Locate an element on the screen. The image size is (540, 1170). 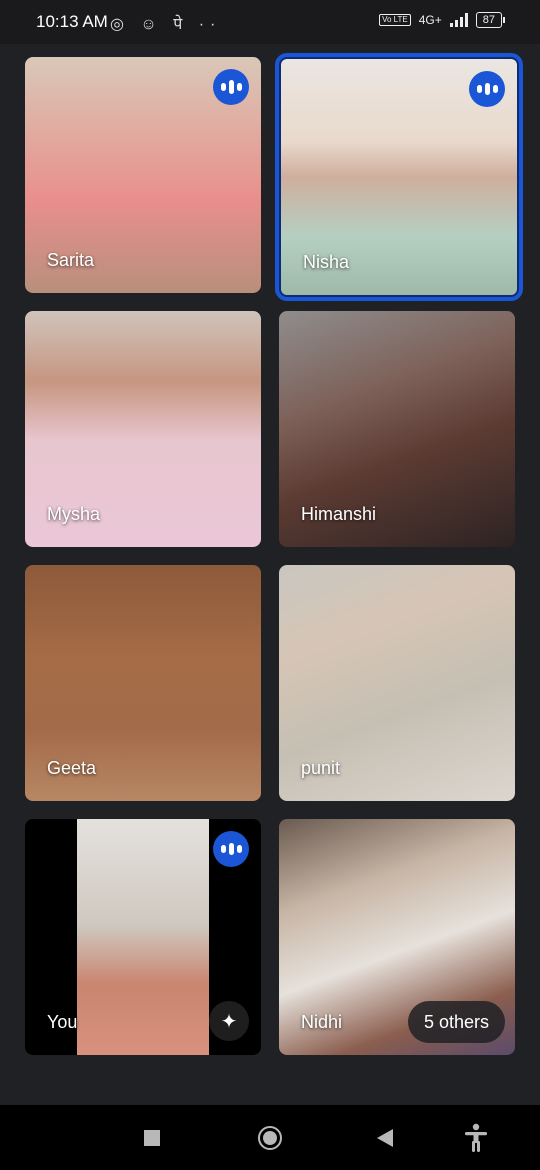
others-button: 5 others is located at coordinates (456, 1022).